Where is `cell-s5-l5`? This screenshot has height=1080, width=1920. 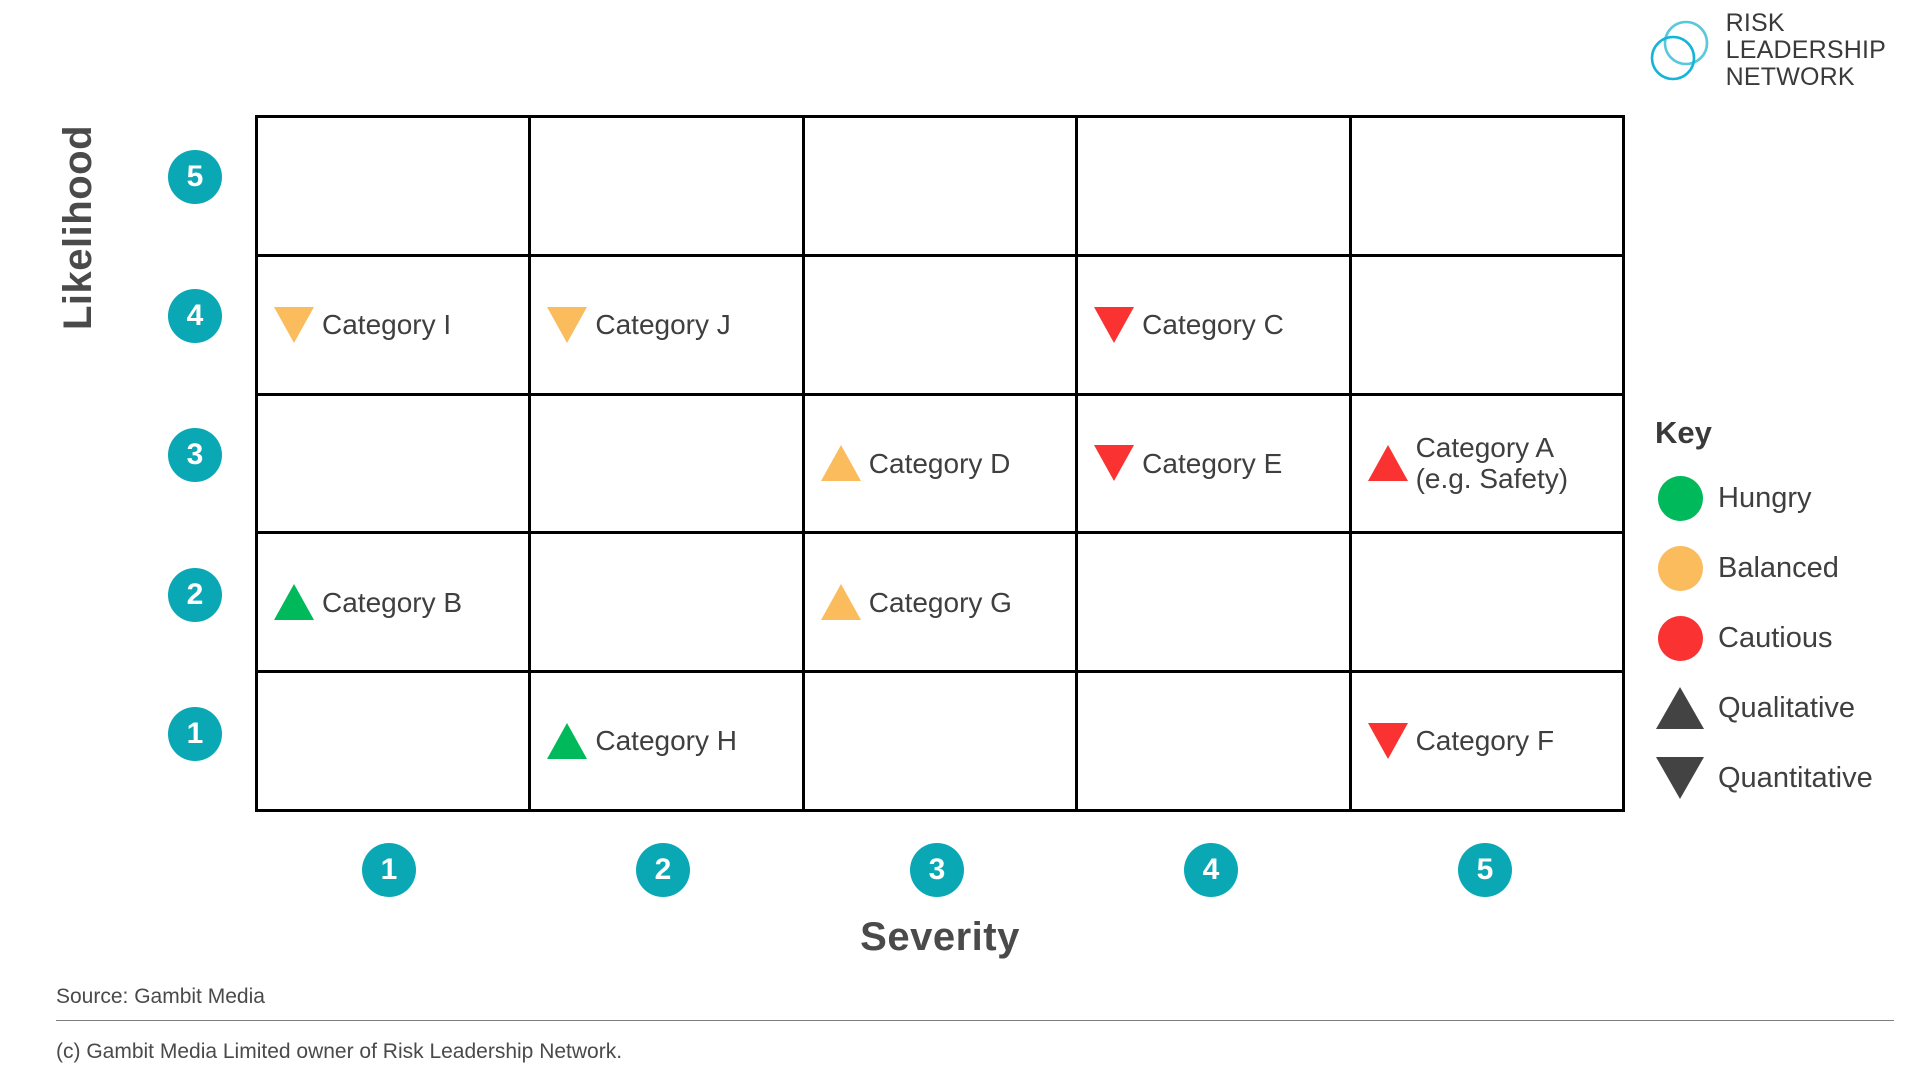
cell-s5-l5 is located at coordinates (1487, 186).